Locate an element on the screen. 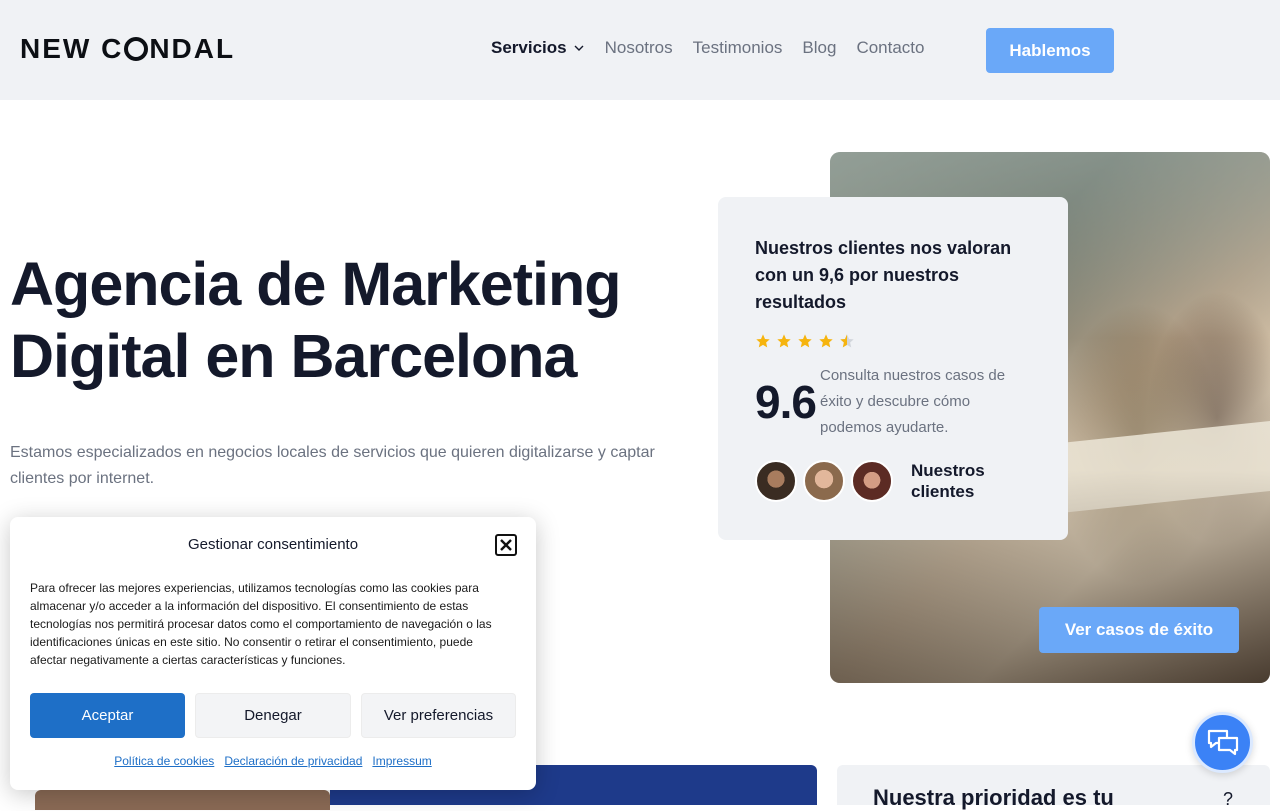 Image resolution: width=1280 pixels, height=811 pixels. nav-item-contacto: Contacto is located at coordinates (890, 48).